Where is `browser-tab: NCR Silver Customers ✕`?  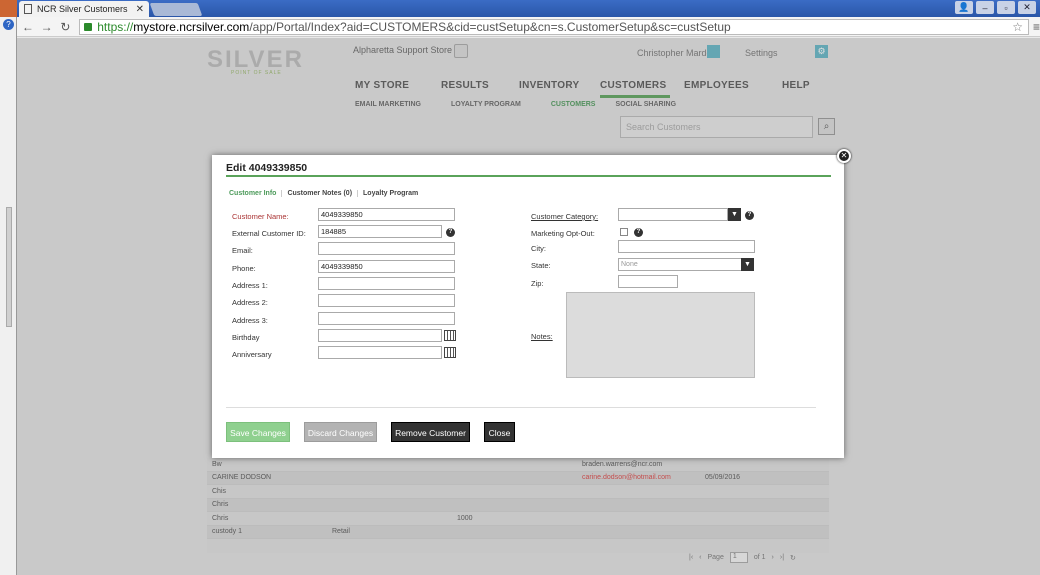
browser-tab: NCR Silver Customers ✕ is located at coordinates (84, 9).